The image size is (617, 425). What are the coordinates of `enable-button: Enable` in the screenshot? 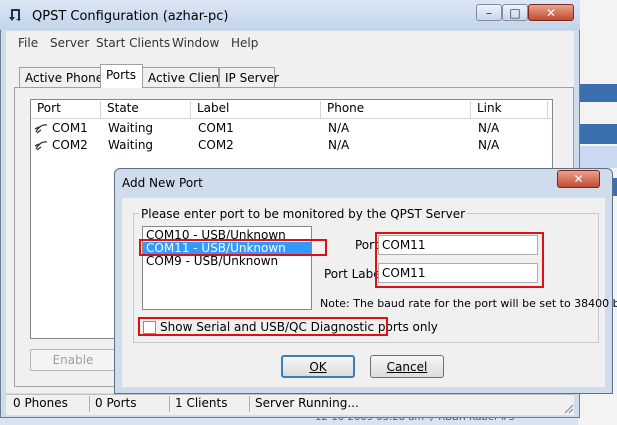 It's located at (73, 360).